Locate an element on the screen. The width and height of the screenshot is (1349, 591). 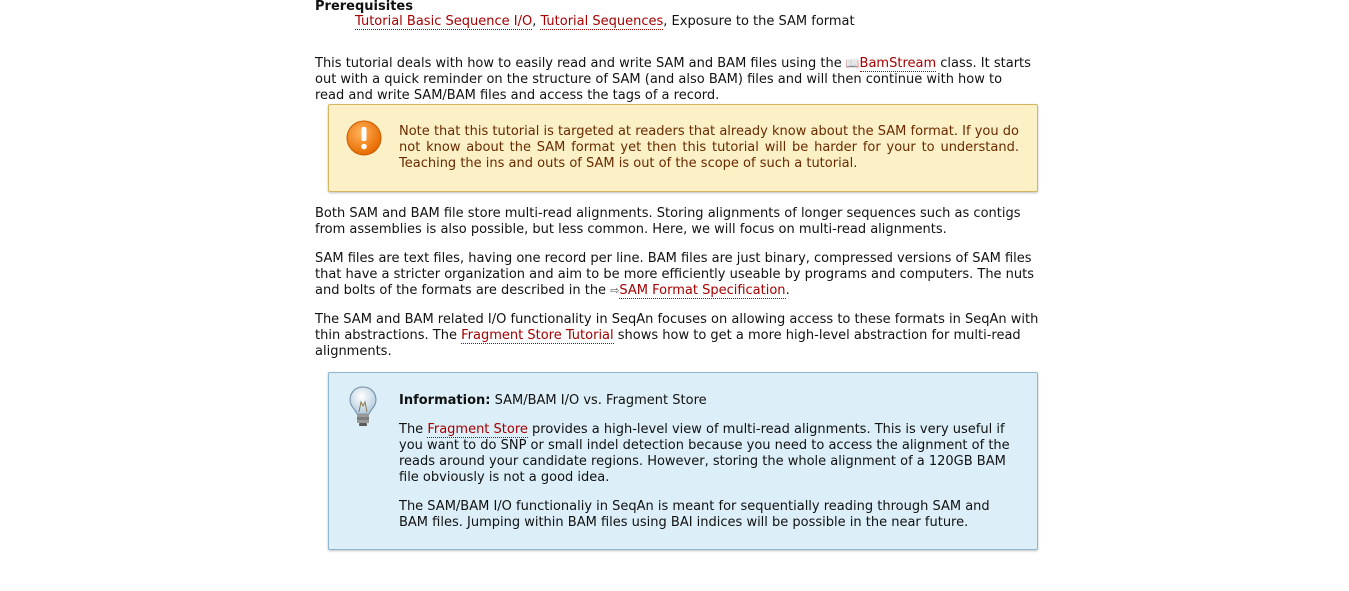
link-bamstream: BamStream is located at coordinates (898, 64).